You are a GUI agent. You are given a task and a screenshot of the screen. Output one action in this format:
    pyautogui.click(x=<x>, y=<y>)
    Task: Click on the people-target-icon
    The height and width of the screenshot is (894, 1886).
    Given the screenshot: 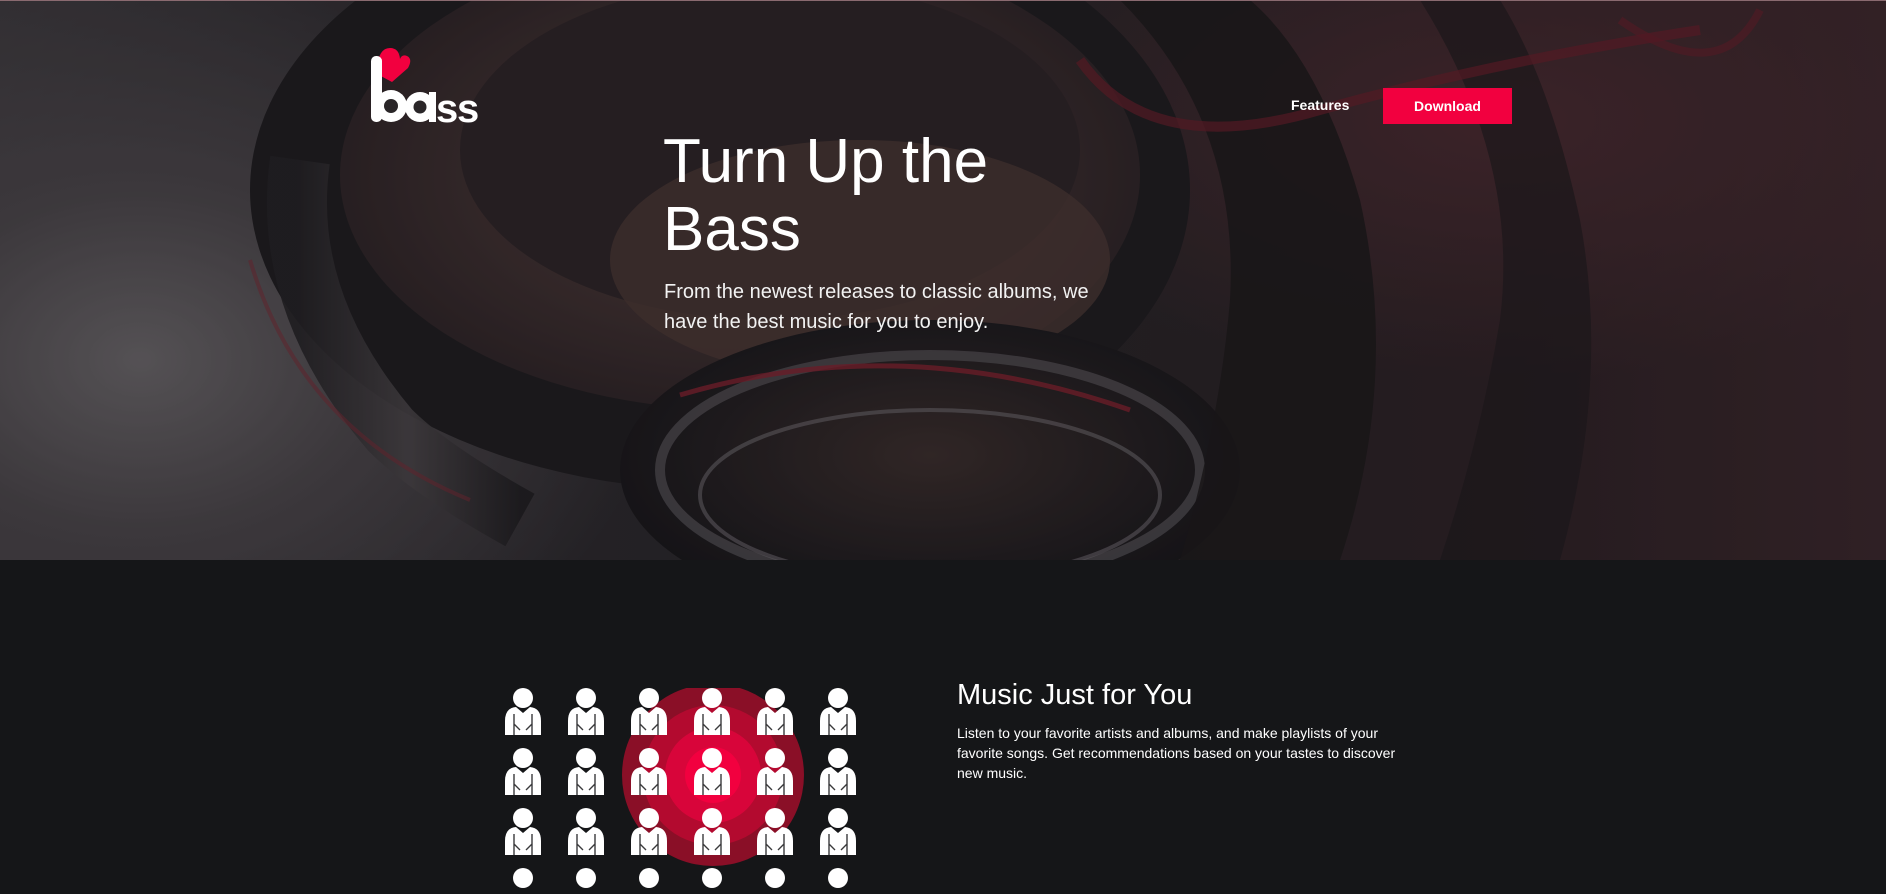 What is the action you would take?
    pyautogui.click(x=680, y=788)
    